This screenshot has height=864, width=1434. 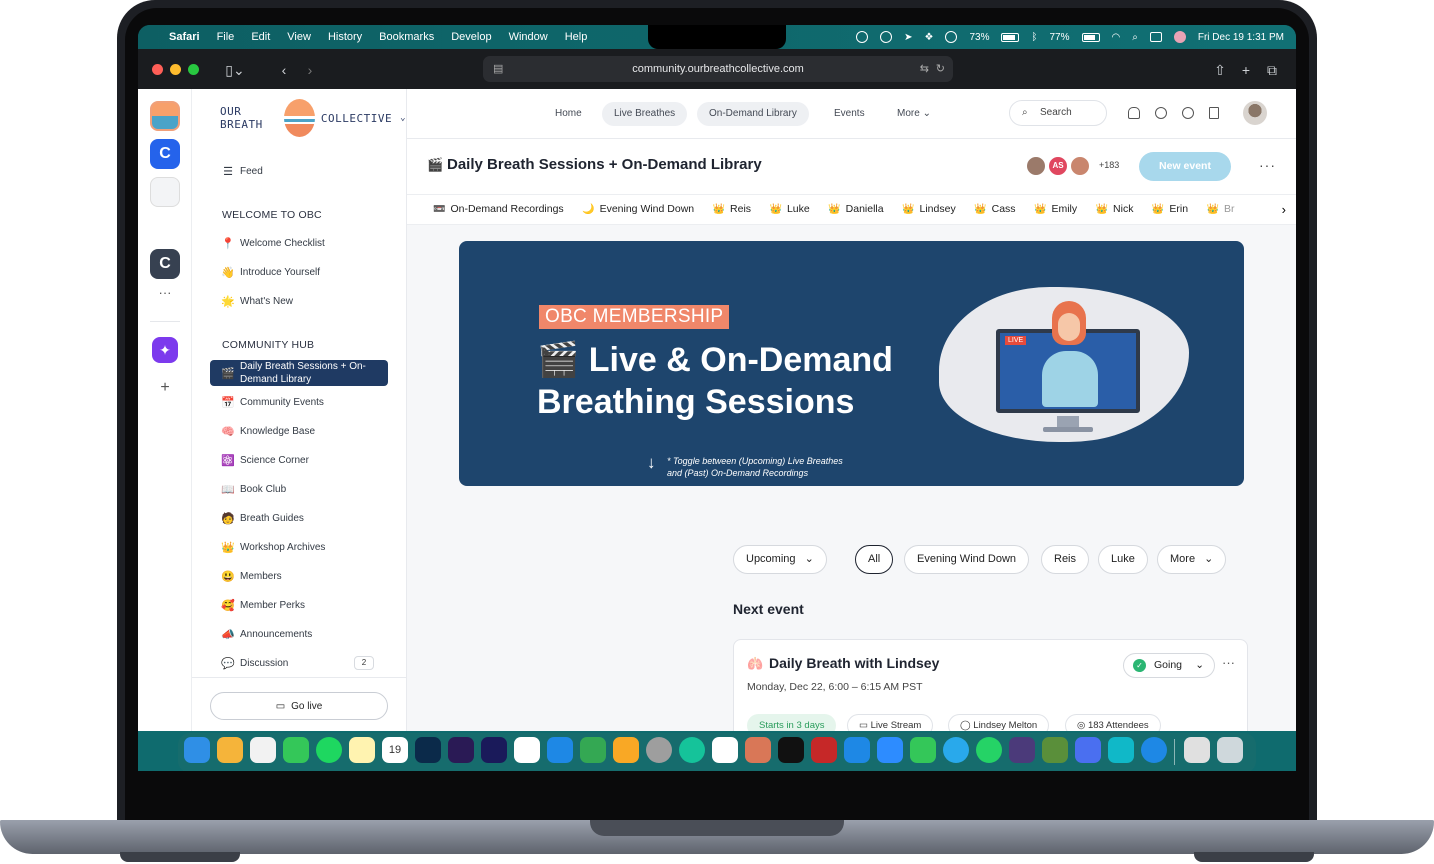 I want to click on obsidian-icon, so click(x=1022, y=750).